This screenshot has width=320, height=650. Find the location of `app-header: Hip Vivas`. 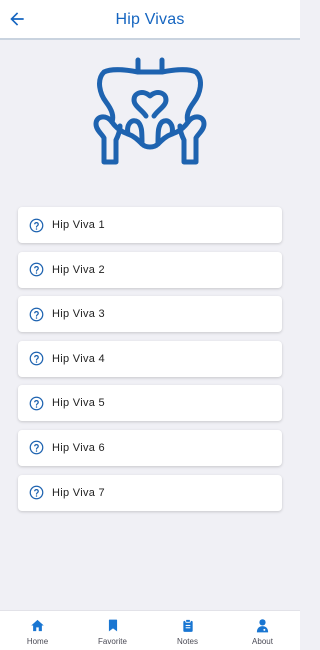

app-header: Hip Vivas is located at coordinates (150, 20).